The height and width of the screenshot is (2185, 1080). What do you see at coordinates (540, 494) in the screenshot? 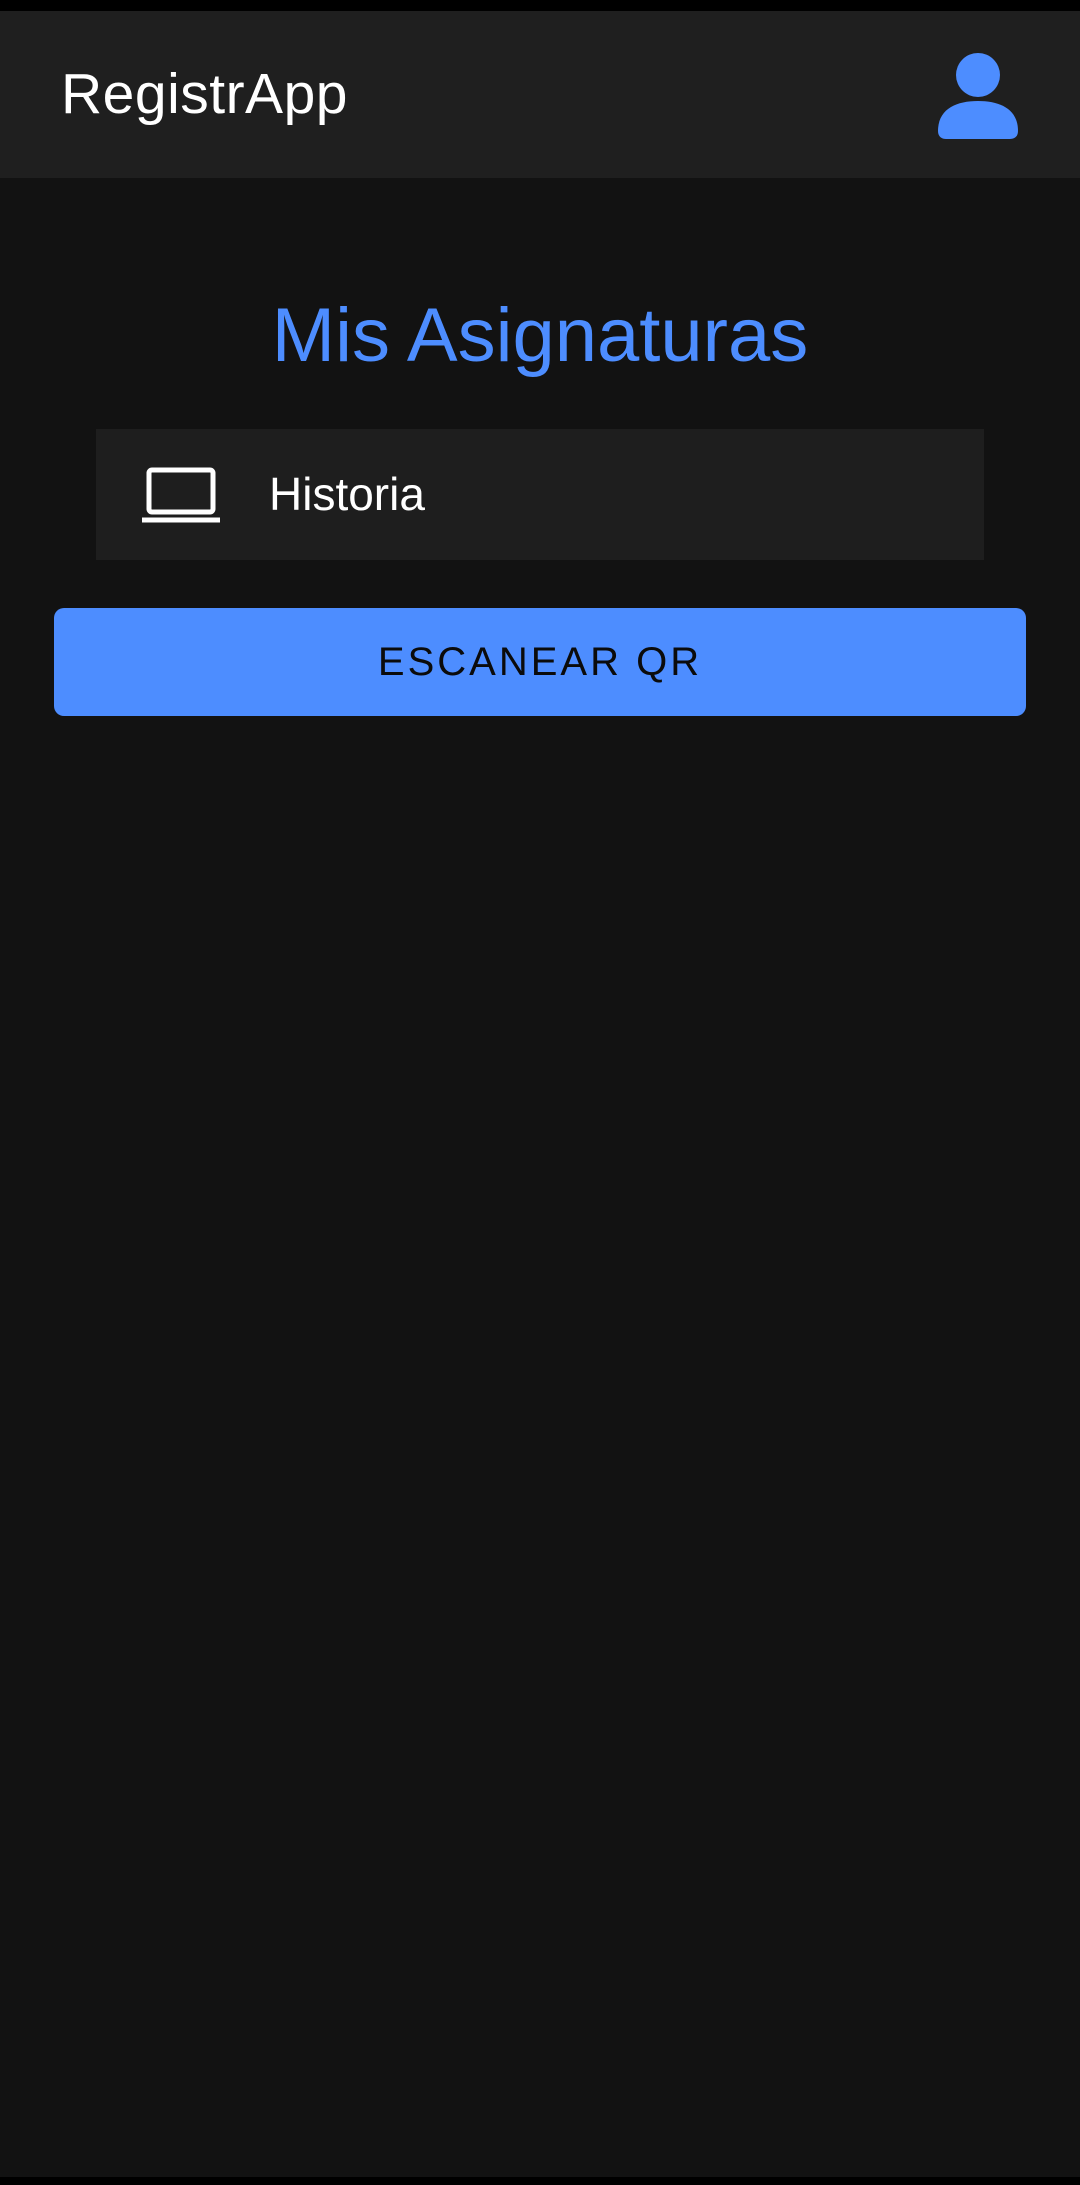
I see `subject-item-historia: Historia` at bounding box center [540, 494].